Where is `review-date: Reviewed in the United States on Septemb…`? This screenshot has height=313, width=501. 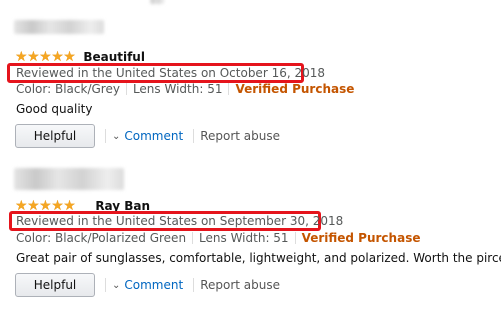 review-date: Reviewed in the United States on Septemb… is located at coordinates (180, 221).